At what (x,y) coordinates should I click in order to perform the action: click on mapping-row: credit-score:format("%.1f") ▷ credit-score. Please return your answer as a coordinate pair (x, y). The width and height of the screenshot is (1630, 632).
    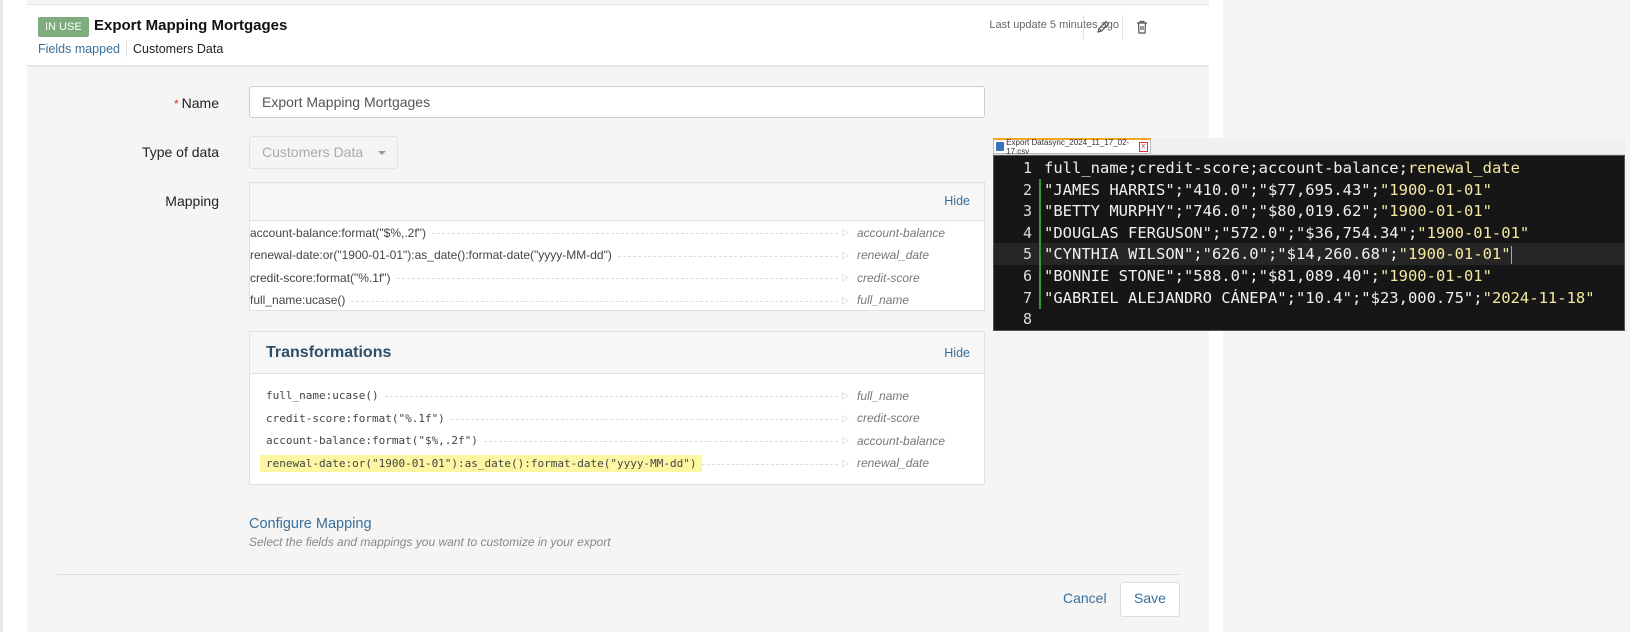
    Looking at the image, I should click on (617, 277).